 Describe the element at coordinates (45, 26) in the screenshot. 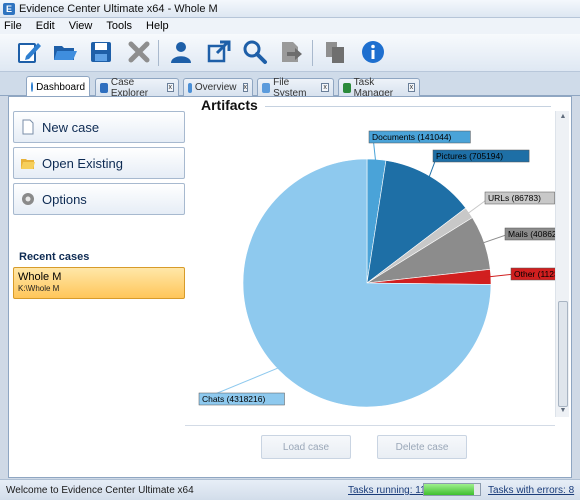

I see `menu-edit: Edit` at that location.